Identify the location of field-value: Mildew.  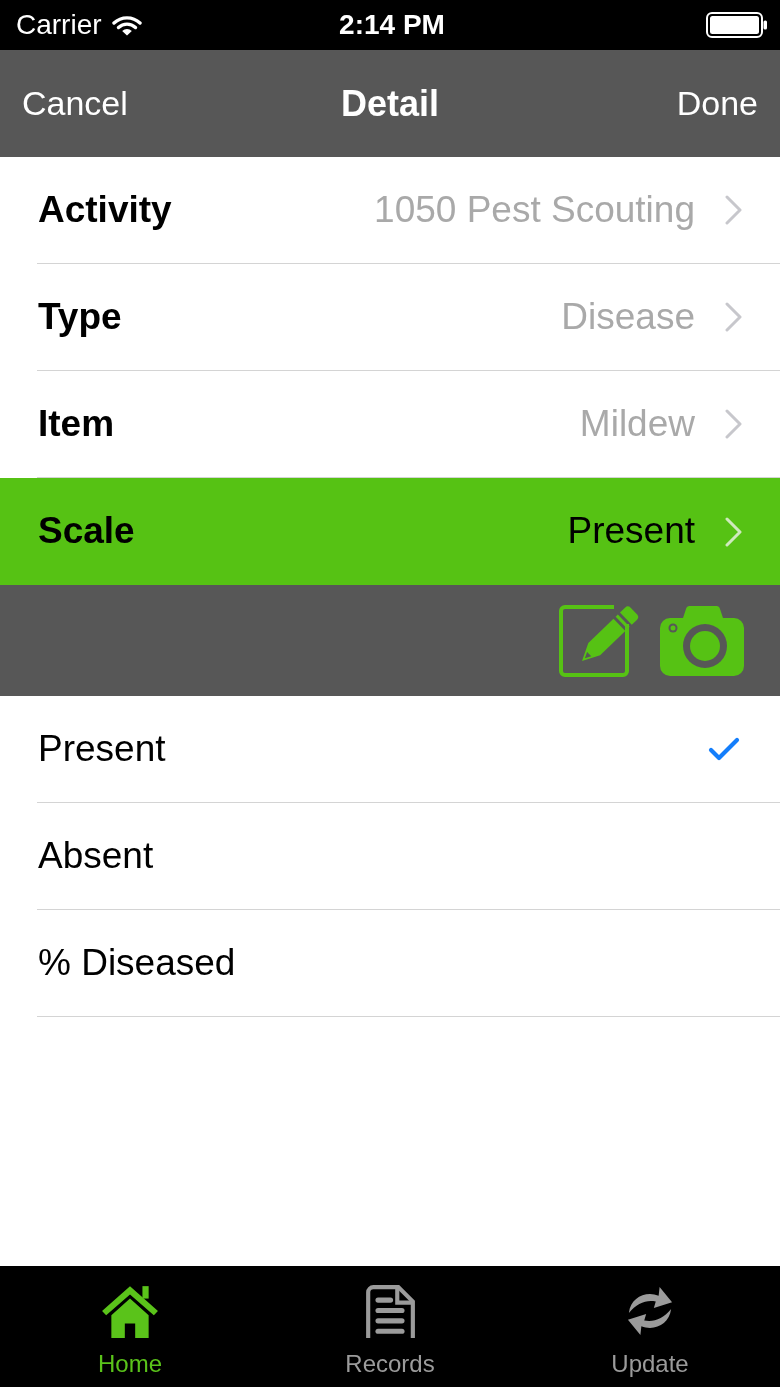
(637, 423).